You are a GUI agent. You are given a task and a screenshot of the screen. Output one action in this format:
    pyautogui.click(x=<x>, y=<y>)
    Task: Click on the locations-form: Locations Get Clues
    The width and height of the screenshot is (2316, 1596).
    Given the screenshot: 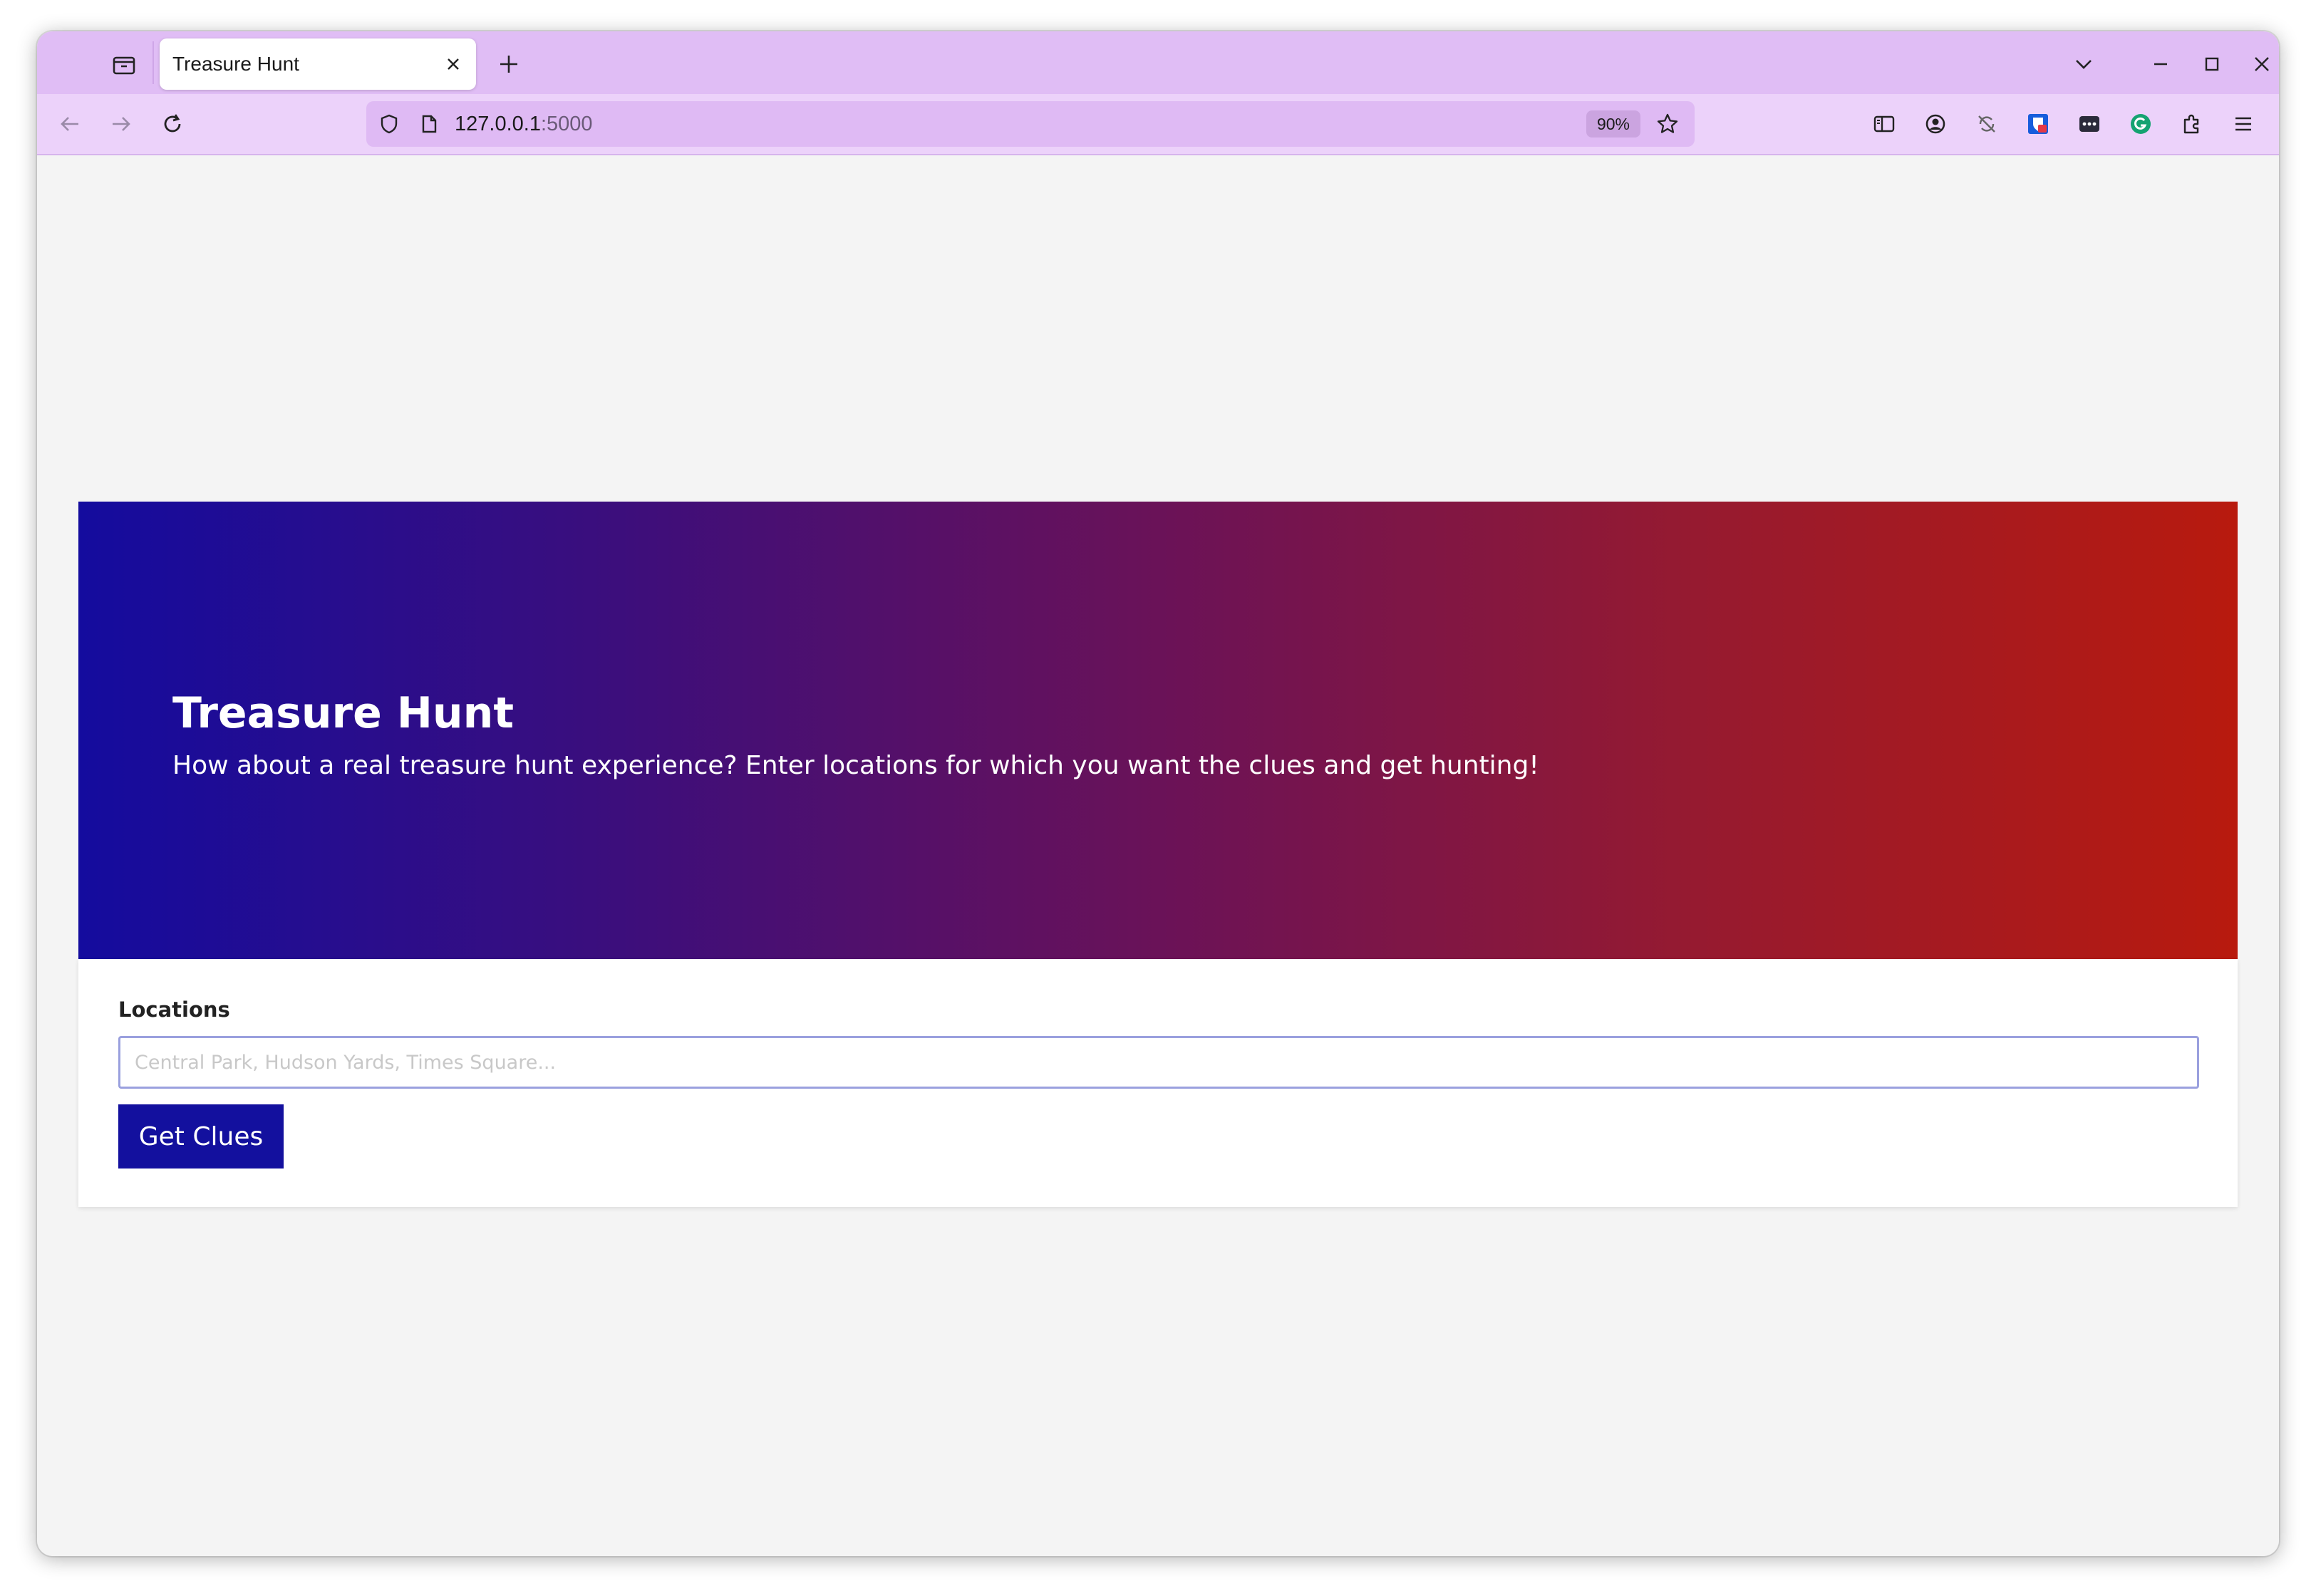 What is the action you would take?
    pyautogui.click(x=1158, y=1083)
    